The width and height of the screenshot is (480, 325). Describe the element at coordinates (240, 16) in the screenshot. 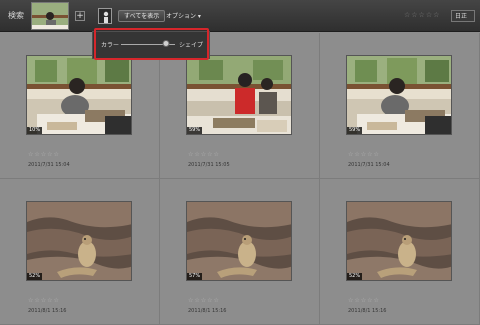

I see `toolbar: 検索 + すべてを表示 オプション ▾ ☆☆☆☆☆ 日正` at that location.